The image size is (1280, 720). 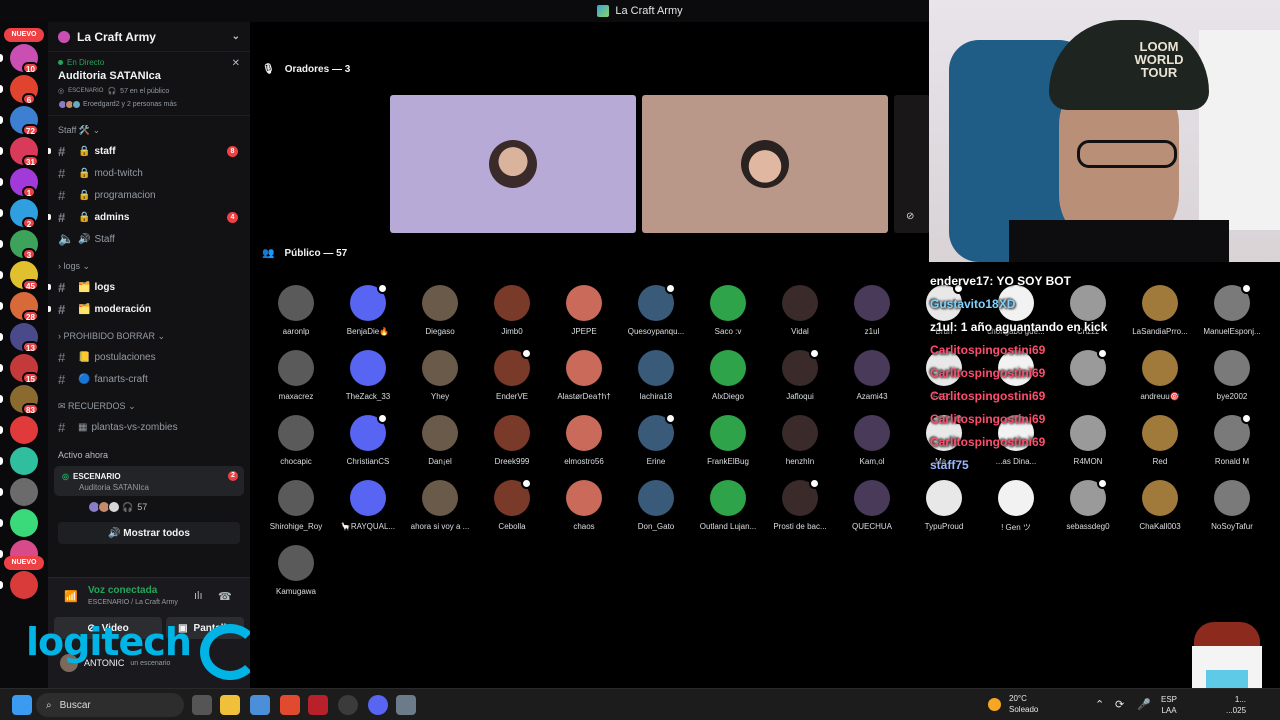 What do you see at coordinates (1232, 439) in the screenshot?
I see `audience-member: Ronald M` at bounding box center [1232, 439].